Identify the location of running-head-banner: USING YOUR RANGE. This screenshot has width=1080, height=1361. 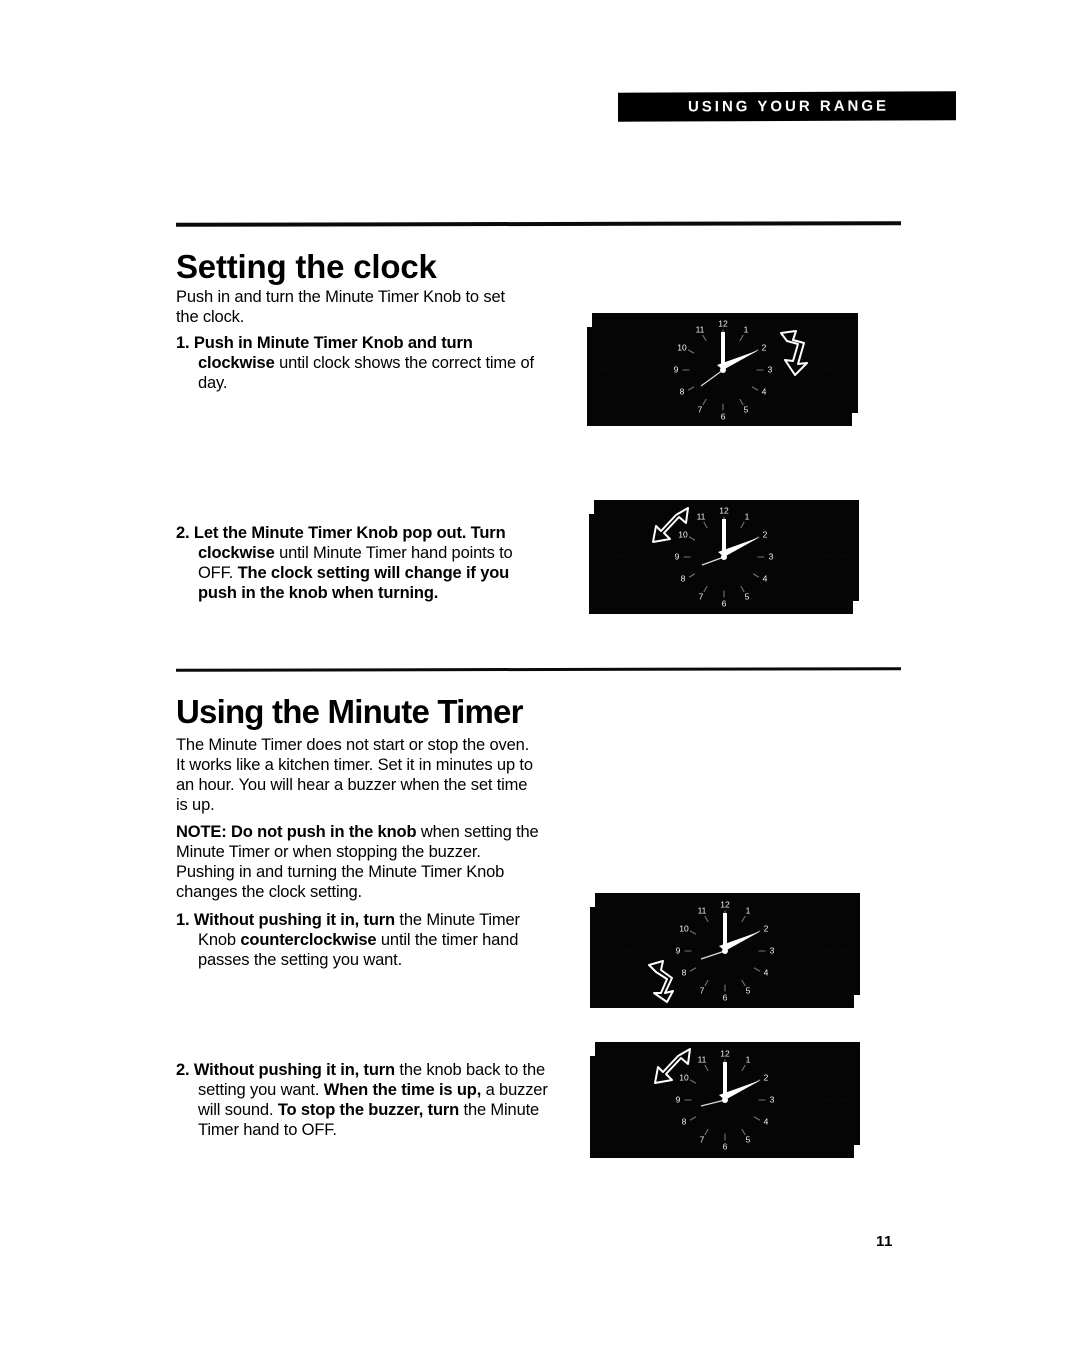
(787, 106).